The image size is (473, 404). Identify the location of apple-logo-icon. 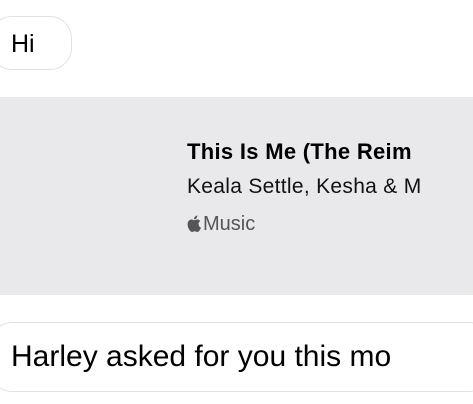
(194, 223).